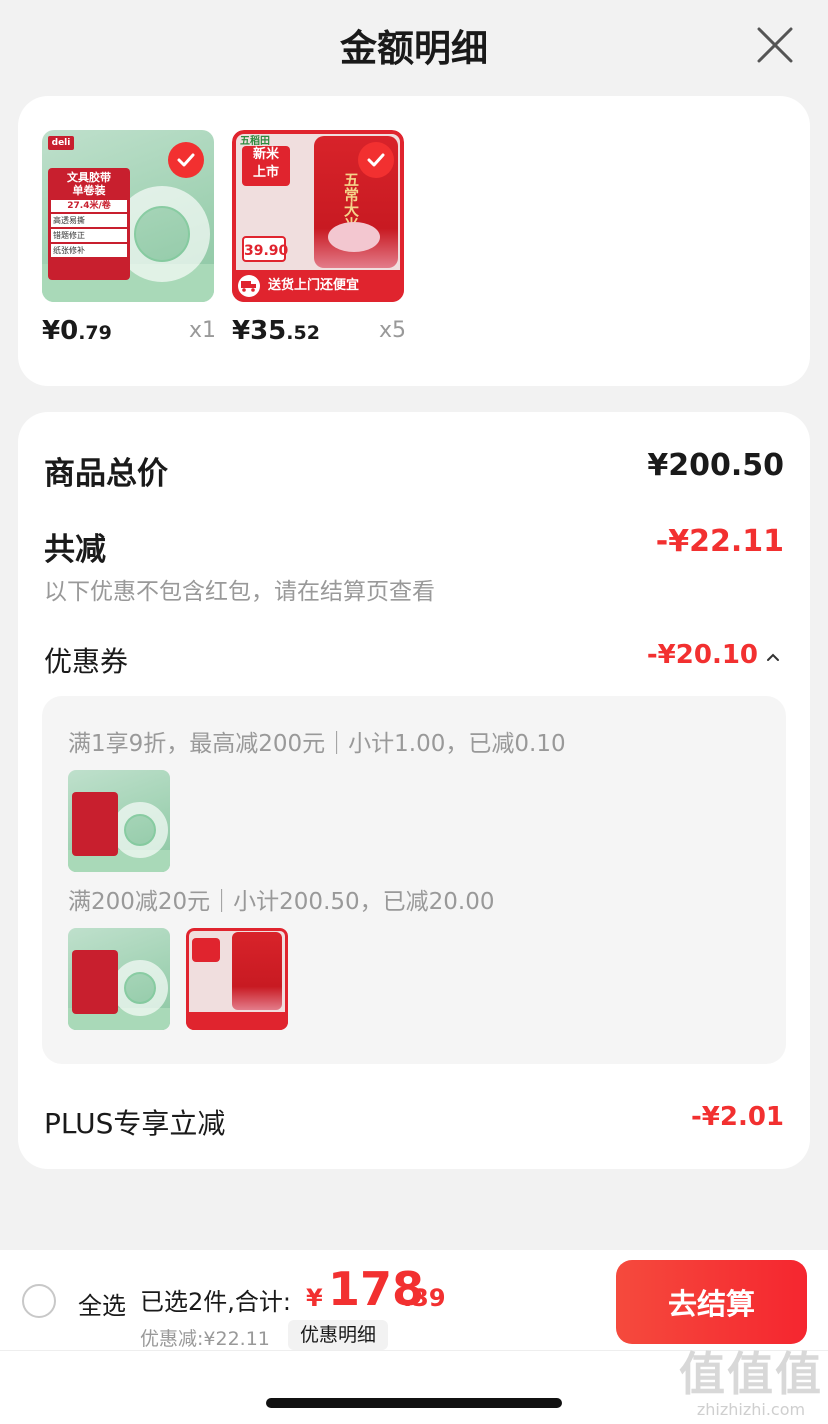  What do you see at coordinates (129, 336) in the screenshot?
I see `product-price-row: ¥0.79 x1` at bounding box center [129, 336].